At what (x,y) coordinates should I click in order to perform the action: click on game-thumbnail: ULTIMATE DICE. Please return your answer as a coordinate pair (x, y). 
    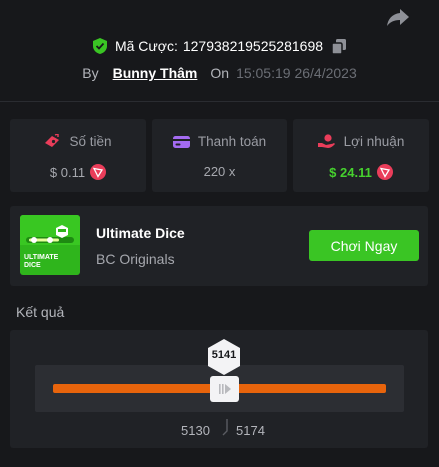
    Looking at the image, I should click on (50, 245).